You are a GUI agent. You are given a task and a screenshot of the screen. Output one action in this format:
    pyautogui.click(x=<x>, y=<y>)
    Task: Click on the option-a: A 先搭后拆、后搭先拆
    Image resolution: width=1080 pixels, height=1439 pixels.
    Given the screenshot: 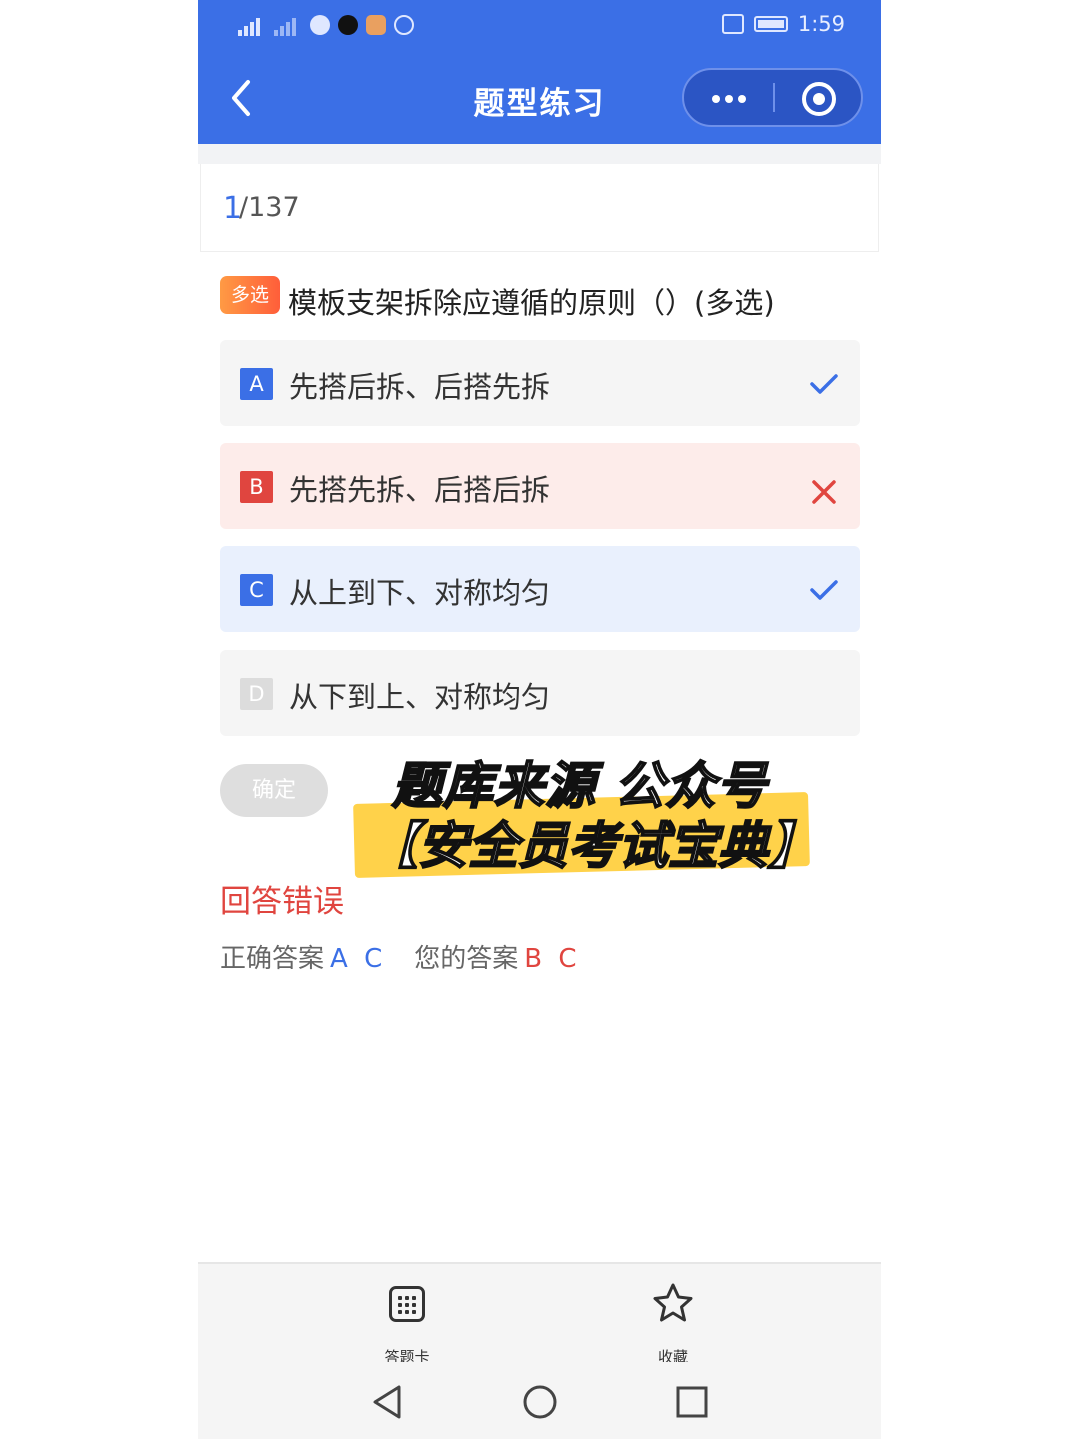 What is the action you would take?
    pyautogui.click(x=540, y=383)
    